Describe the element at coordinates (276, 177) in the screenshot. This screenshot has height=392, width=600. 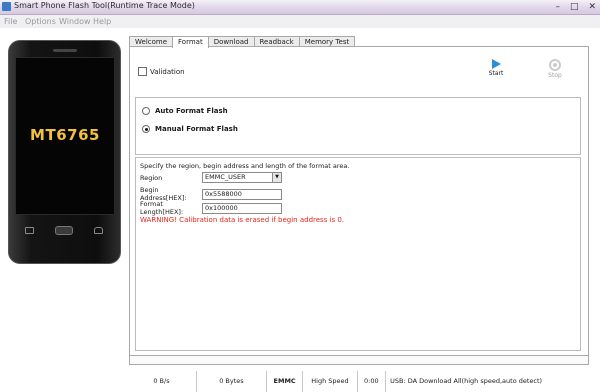
I see `chevron-down-icon: ▼` at that location.